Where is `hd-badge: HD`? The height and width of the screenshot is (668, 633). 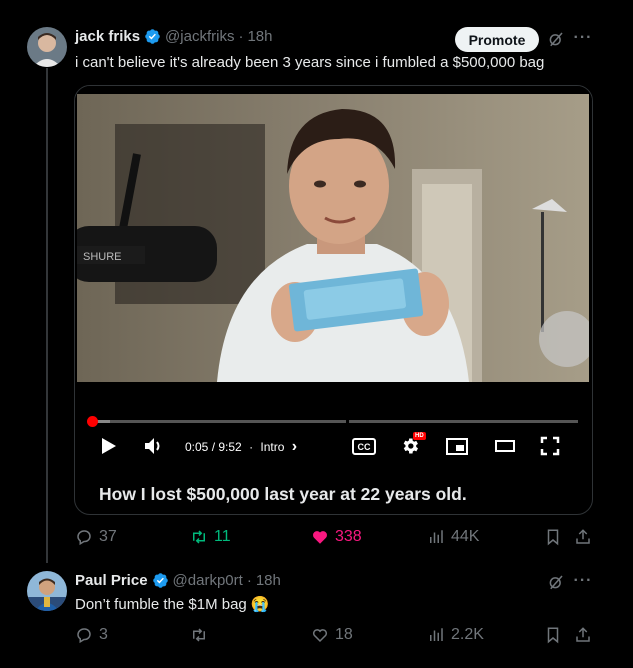
hd-badge: HD is located at coordinates (419, 436).